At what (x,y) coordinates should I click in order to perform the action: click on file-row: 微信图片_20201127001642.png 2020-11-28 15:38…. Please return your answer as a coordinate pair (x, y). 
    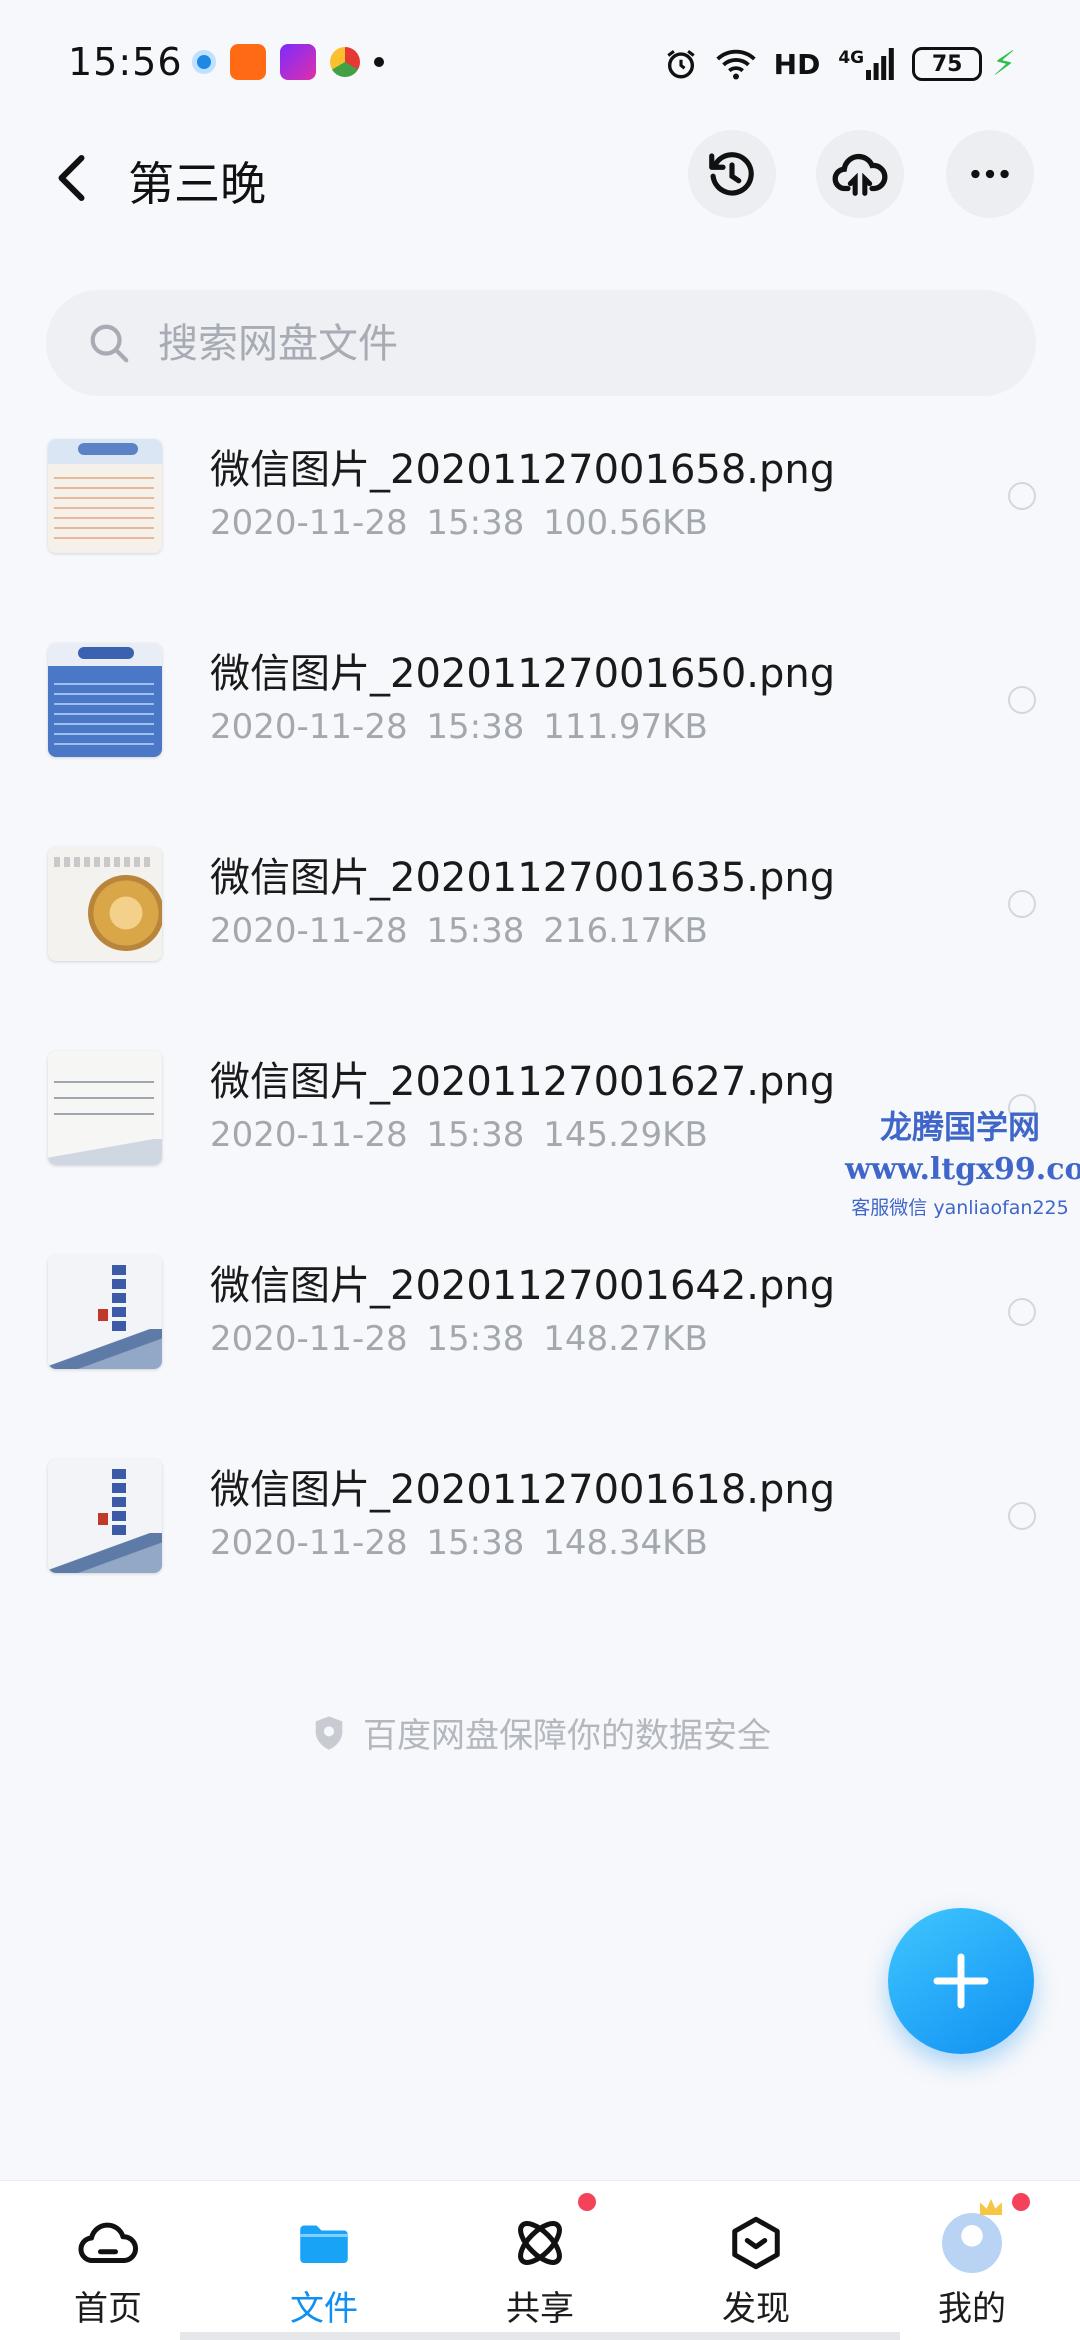
    Looking at the image, I should click on (540, 1343).